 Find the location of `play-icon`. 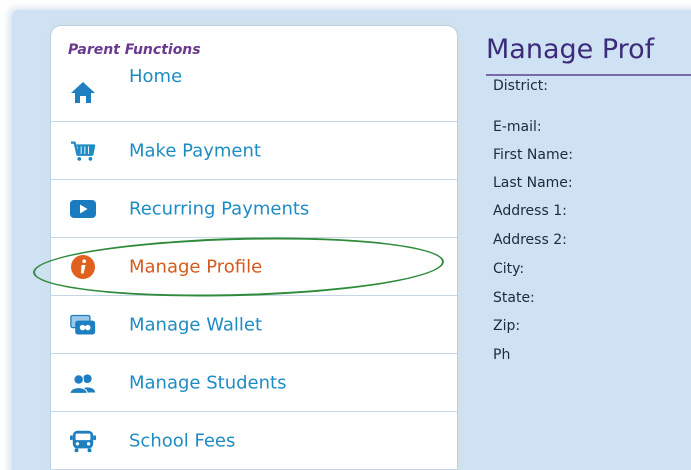

play-icon is located at coordinates (83, 209).